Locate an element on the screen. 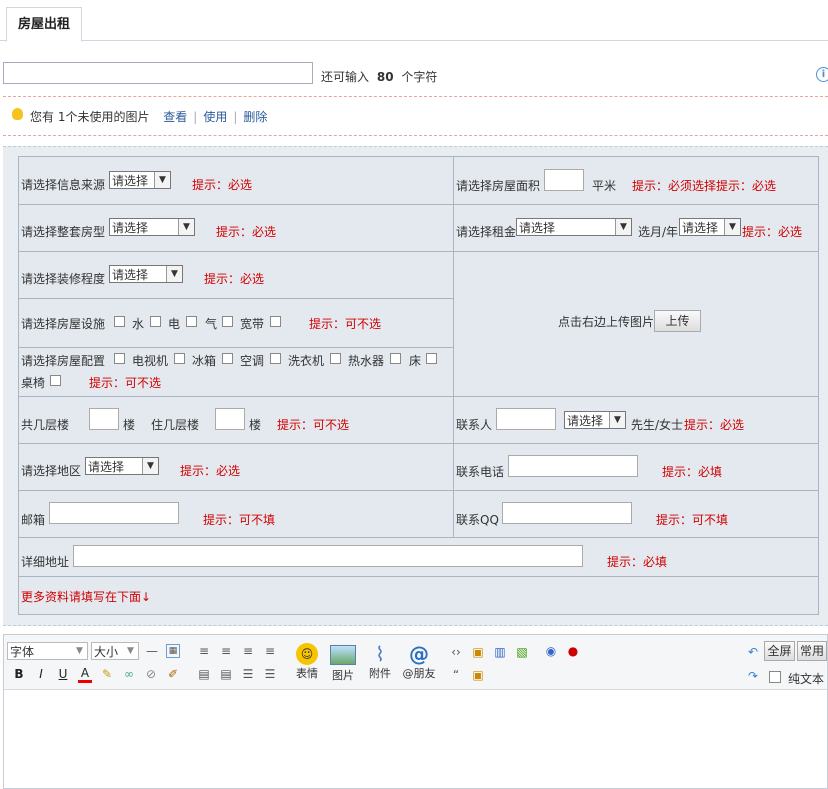 The image size is (828, 789). region-select: 请选择 ▼ is located at coordinates (122, 466).